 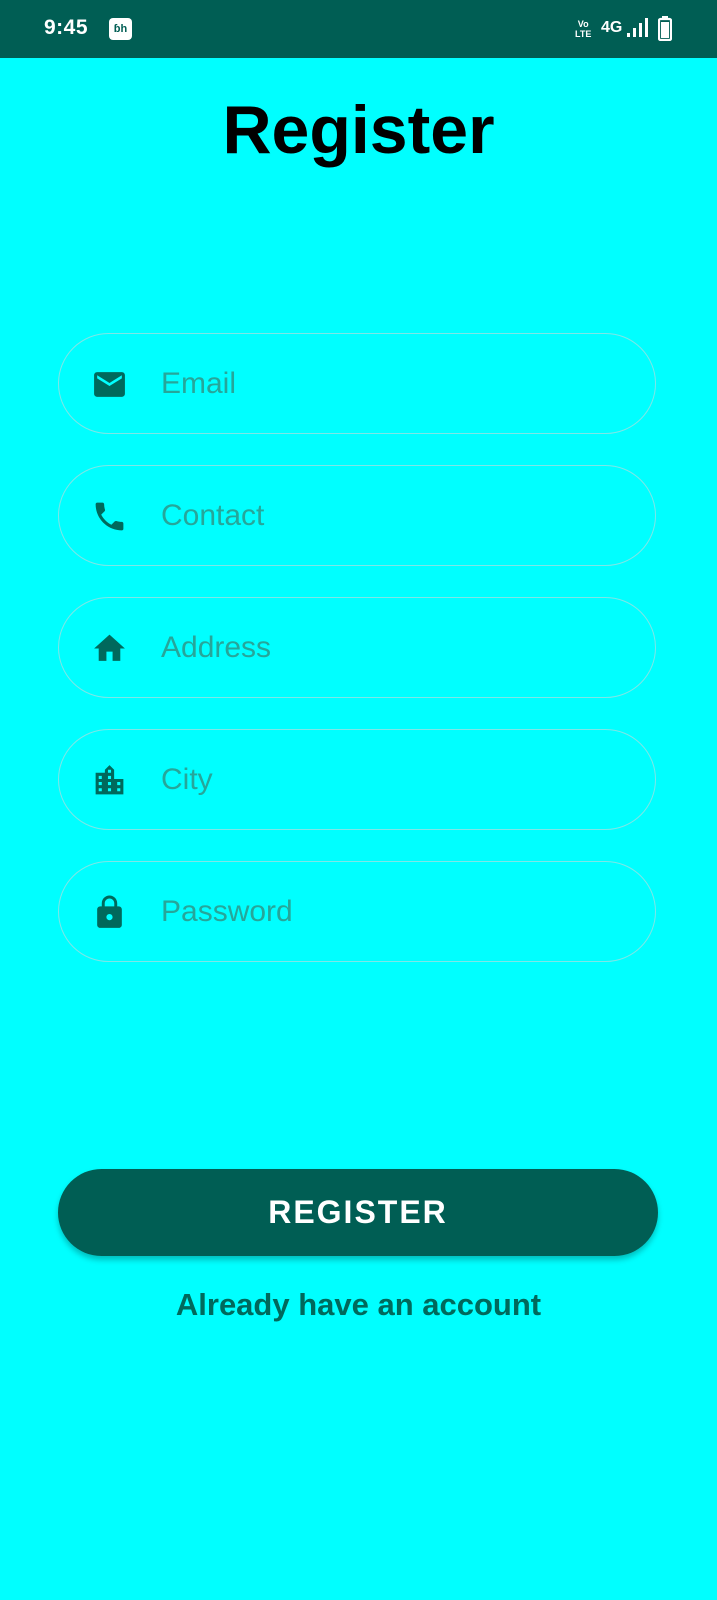 I want to click on password-field, so click(x=357, y=911).